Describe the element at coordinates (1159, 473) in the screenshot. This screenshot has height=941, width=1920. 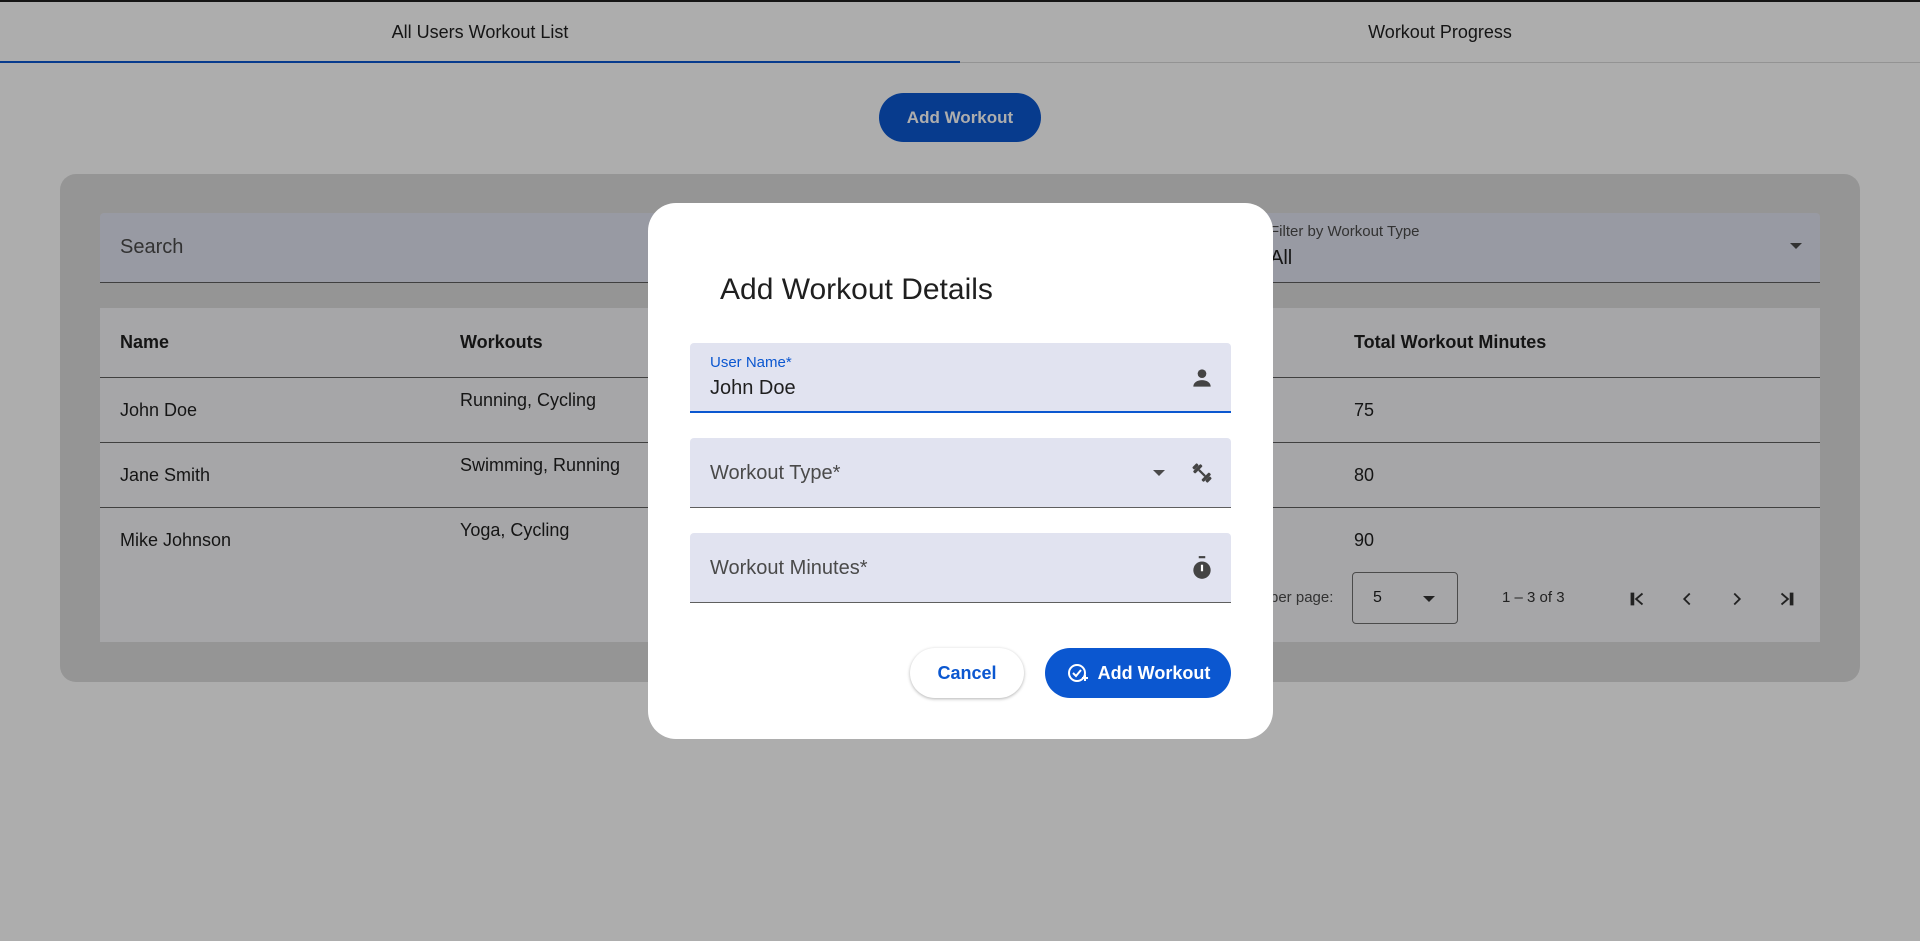
I see `chevron-down-icon` at that location.